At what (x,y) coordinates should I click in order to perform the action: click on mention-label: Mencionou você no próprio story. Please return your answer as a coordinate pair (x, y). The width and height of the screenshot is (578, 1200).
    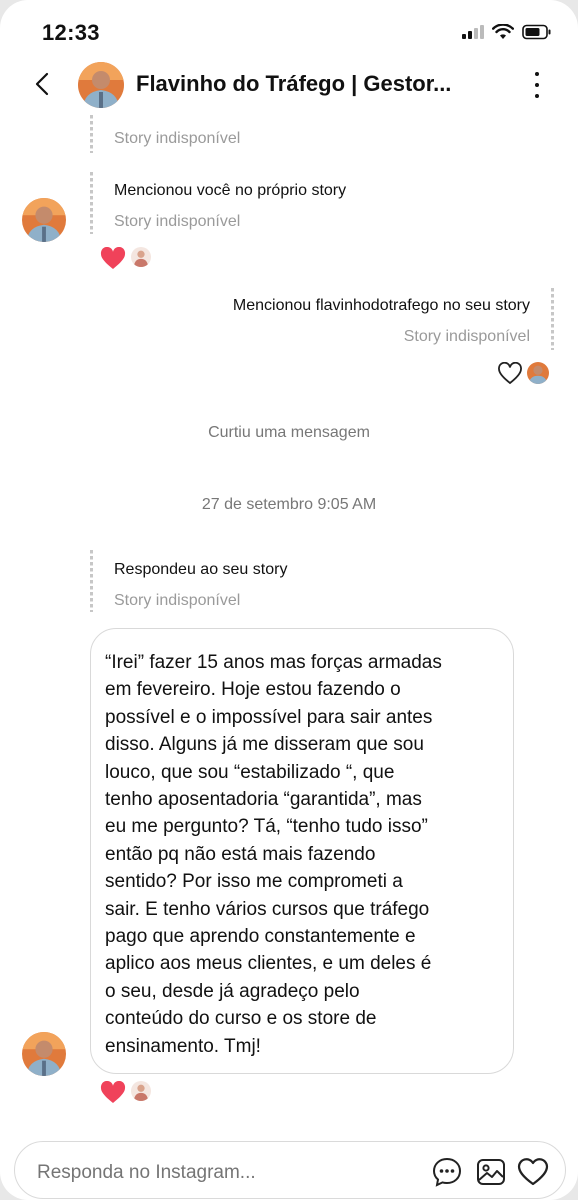
    Looking at the image, I should click on (230, 190).